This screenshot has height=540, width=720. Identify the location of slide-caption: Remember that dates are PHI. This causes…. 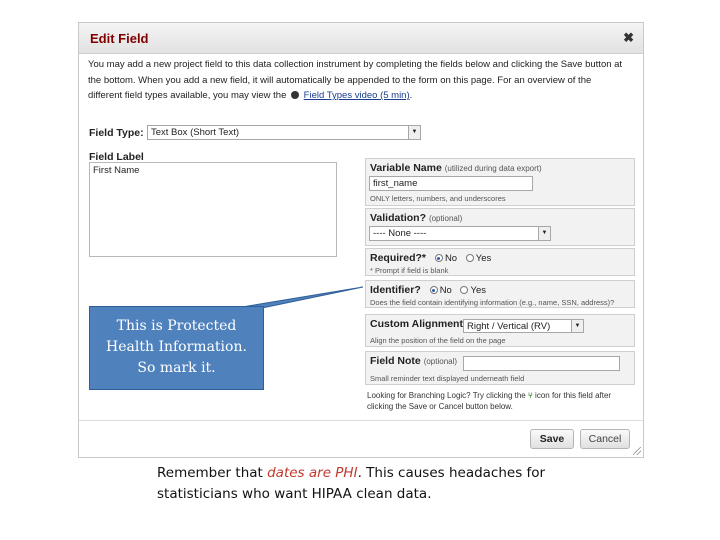
(367, 484).